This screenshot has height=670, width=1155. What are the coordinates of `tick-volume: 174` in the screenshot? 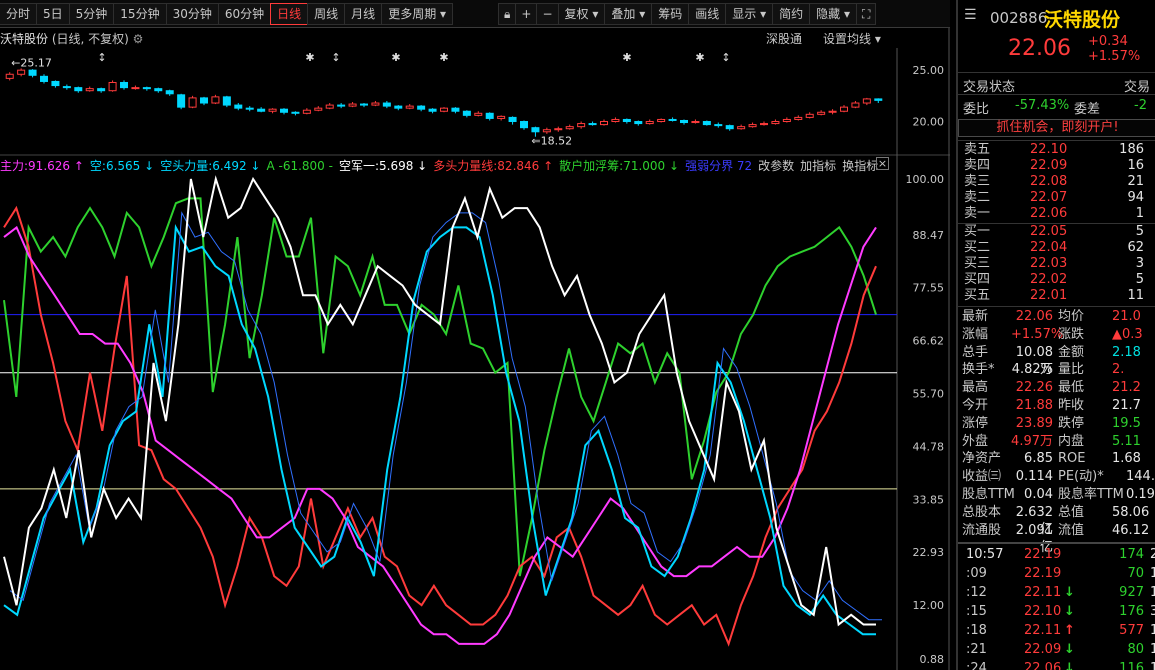 It's located at (1131, 555).